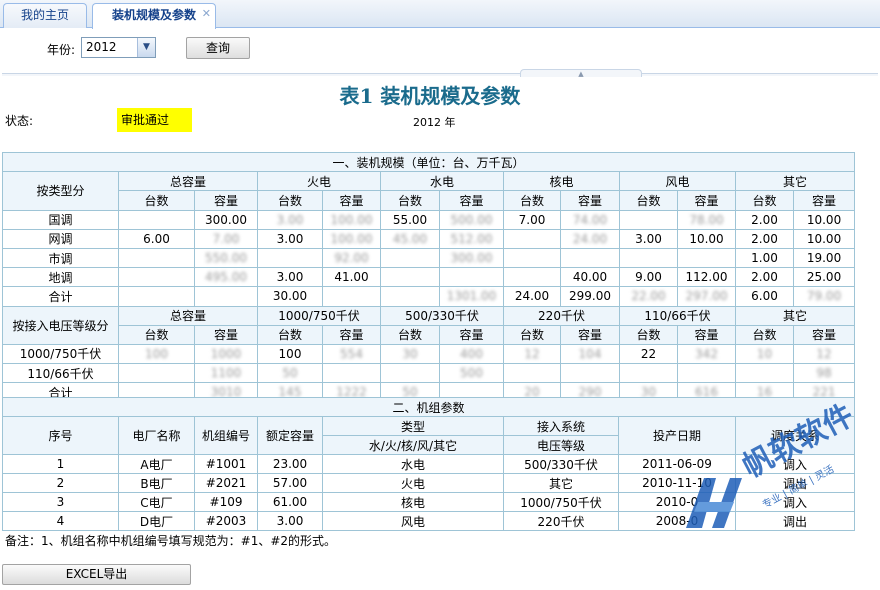 The height and width of the screenshot is (590, 880). Describe the element at coordinates (706, 277) in the screenshot. I see `table-cell: 112.00` at that location.